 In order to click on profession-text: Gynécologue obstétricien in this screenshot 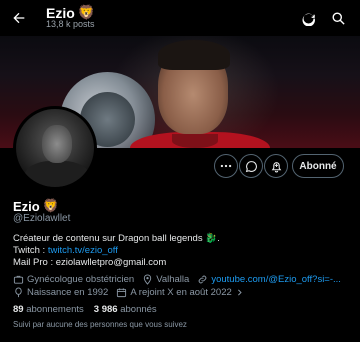, I will do `click(81, 279)`.